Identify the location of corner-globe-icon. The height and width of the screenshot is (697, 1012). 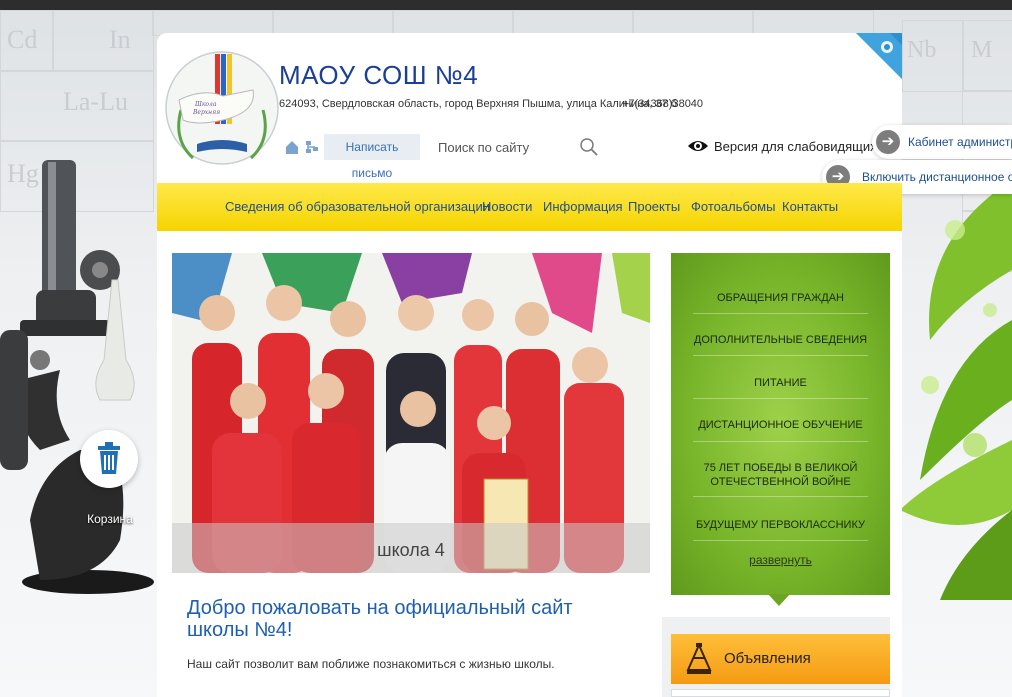
(879, 56).